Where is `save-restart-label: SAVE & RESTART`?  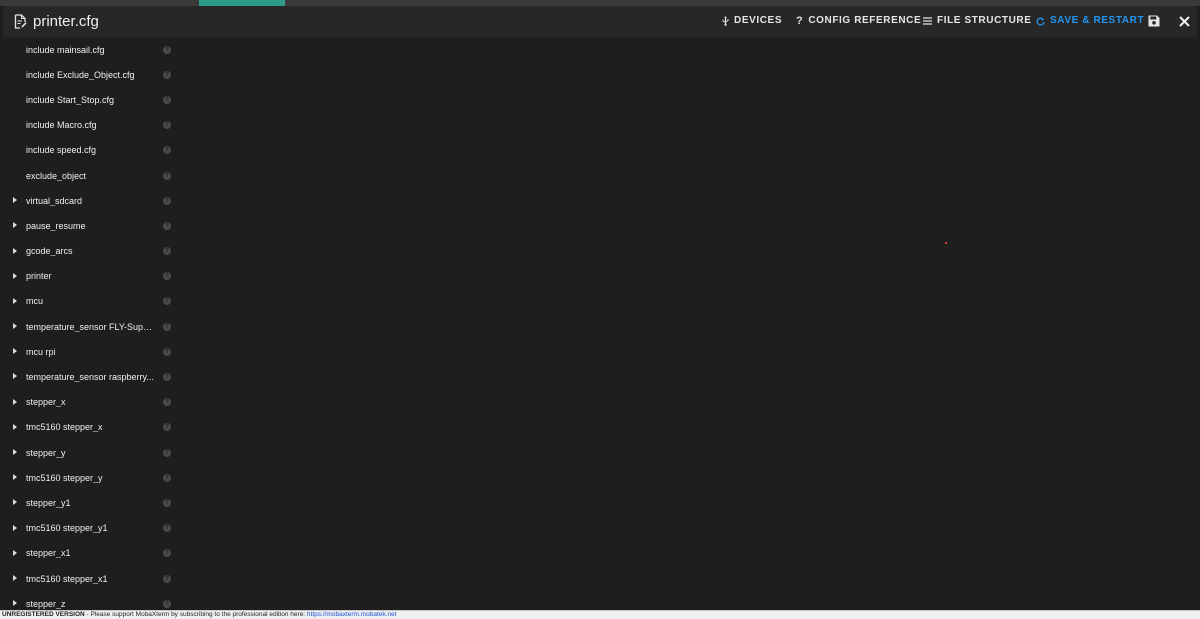 save-restart-label: SAVE & RESTART is located at coordinates (1097, 20).